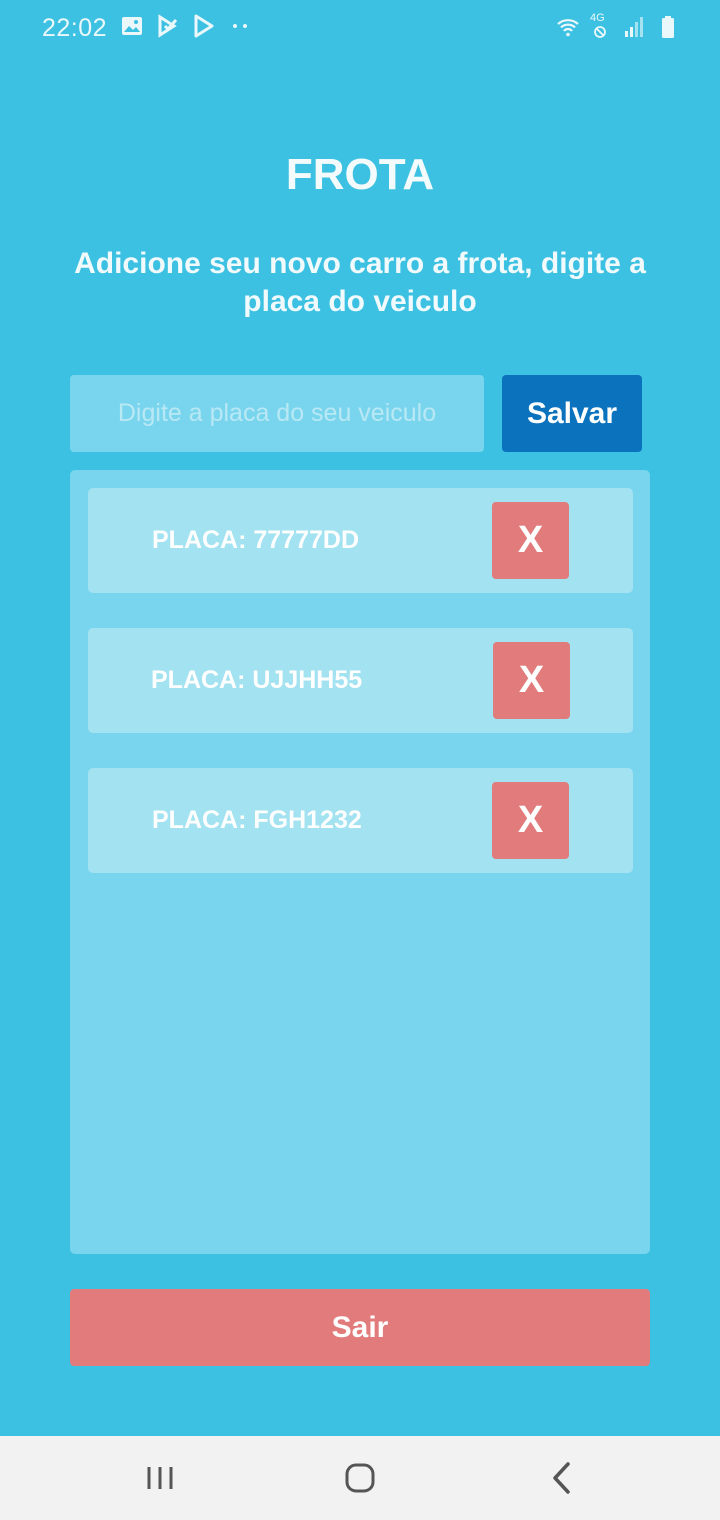 This screenshot has height=1520, width=720. What do you see at coordinates (572, 413) in the screenshot?
I see `save-button: Salvar` at bounding box center [572, 413].